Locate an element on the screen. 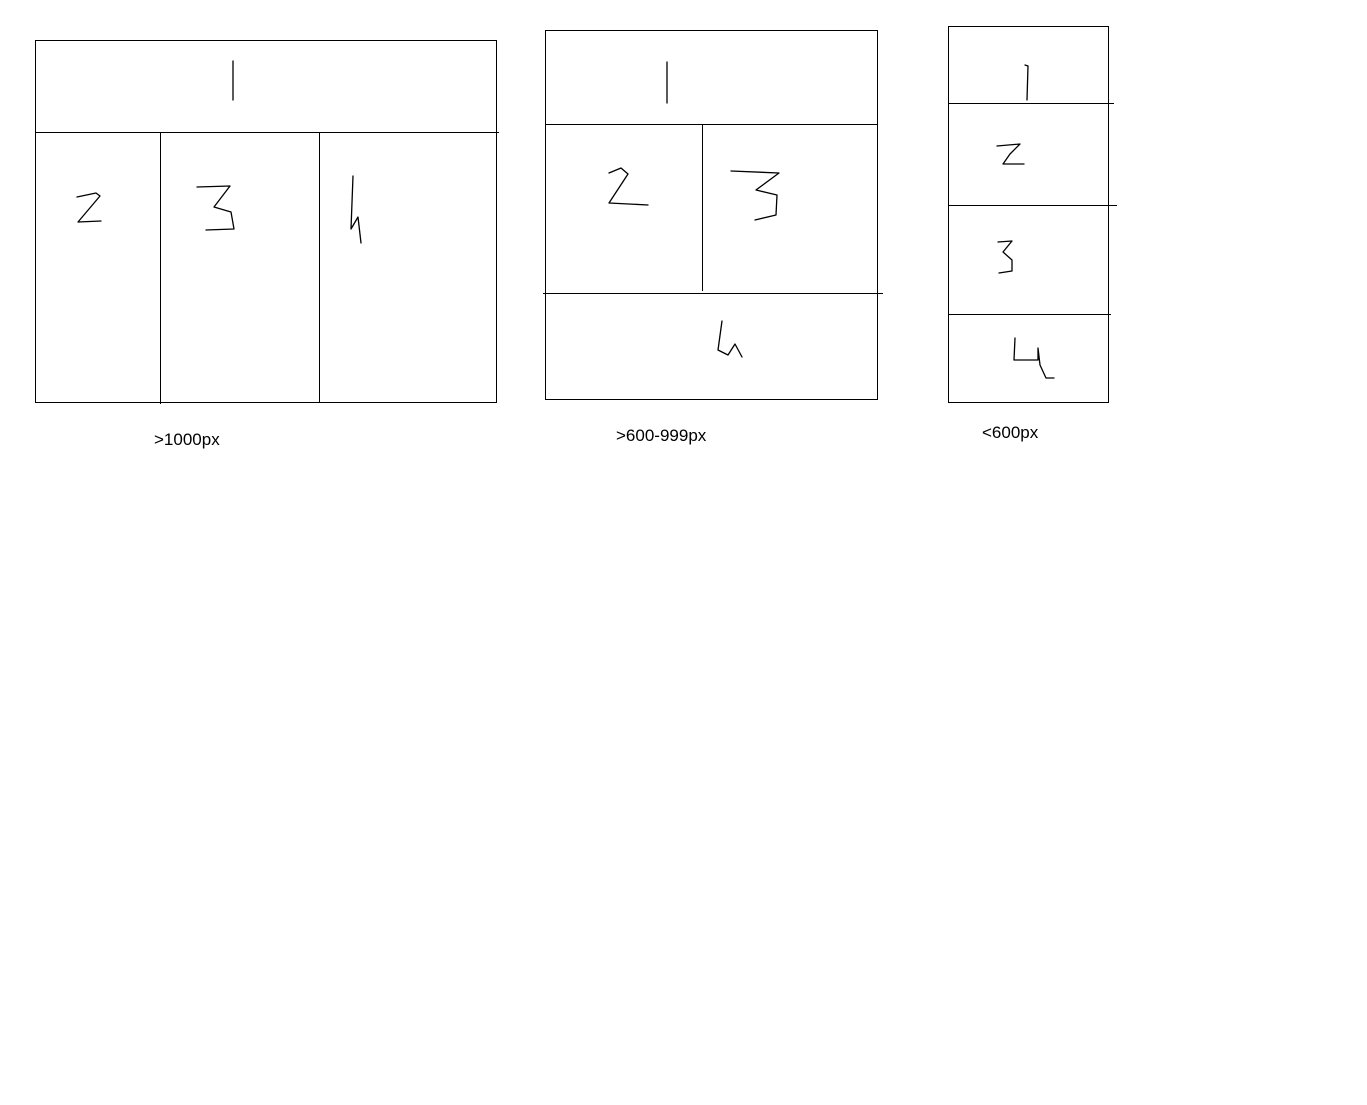 This screenshot has height=1105, width=1367. layout-large-caption: >1000px is located at coordinates (187, 439).